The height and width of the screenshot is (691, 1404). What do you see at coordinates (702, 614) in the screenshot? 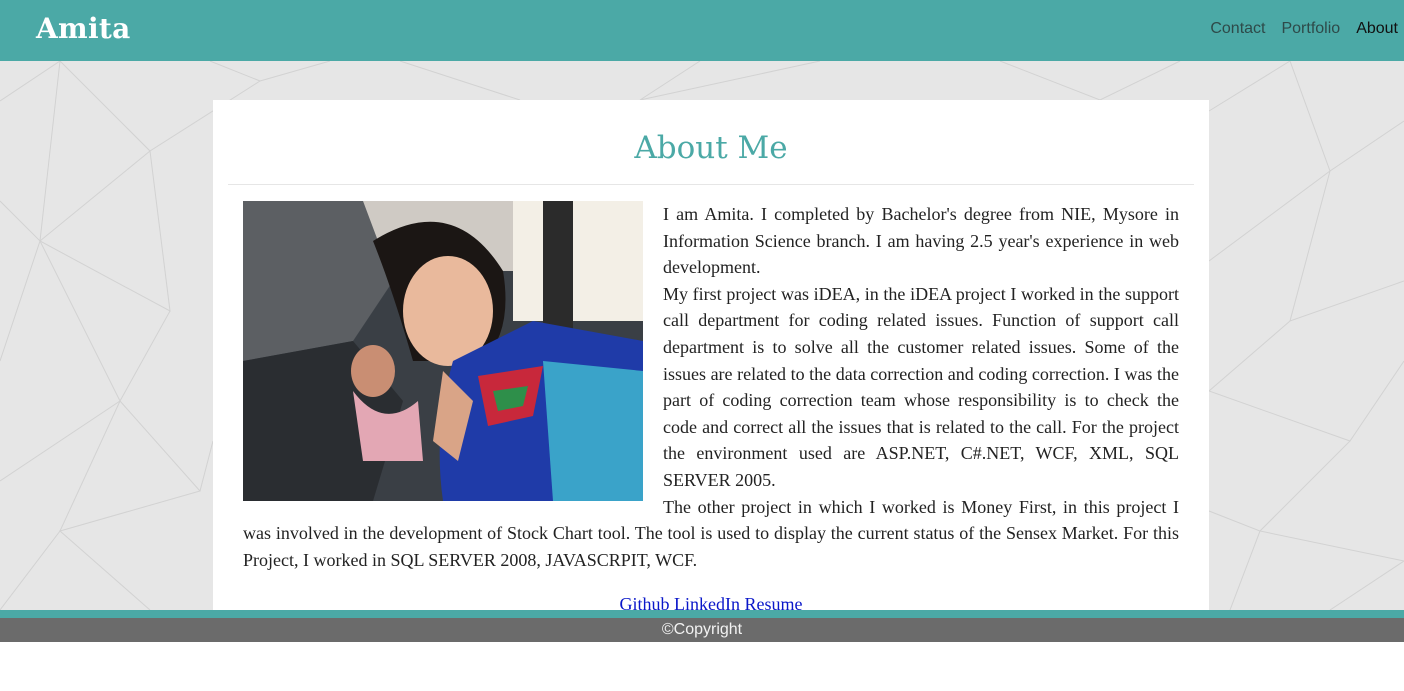
I see `footer-accent-stripe` at bounding box center [702, 614].